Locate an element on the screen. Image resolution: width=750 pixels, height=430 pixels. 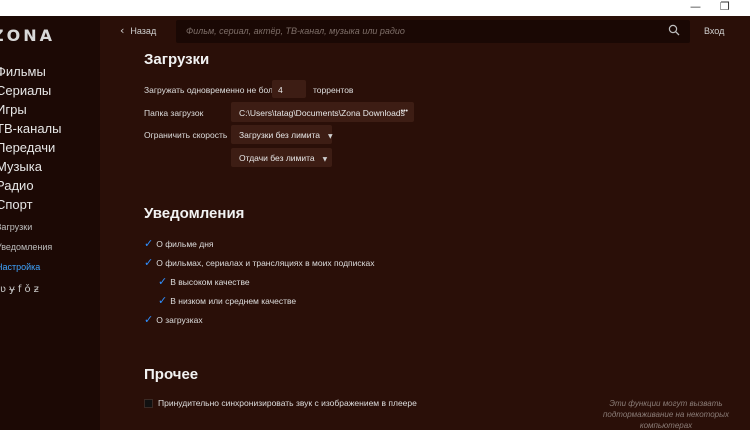
sidebar-item-music: Музыка is located at coordinates (21, 166).